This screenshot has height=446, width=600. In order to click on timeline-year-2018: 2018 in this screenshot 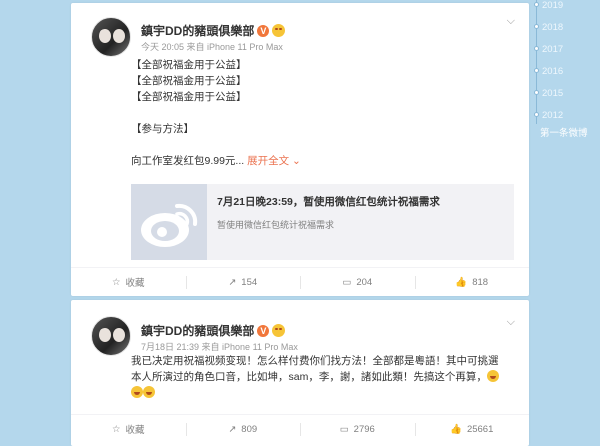, I will do `click(552, 27)`.